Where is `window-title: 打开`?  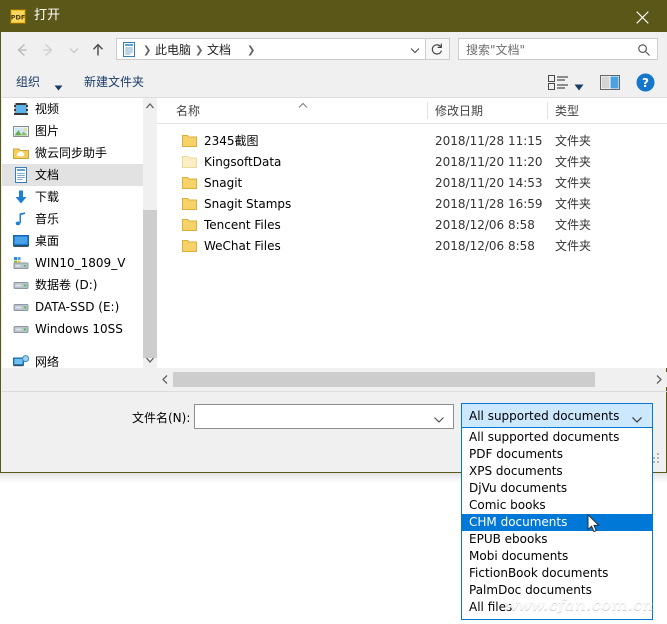
window-title: 打开 is located at coordinates (47, 15).